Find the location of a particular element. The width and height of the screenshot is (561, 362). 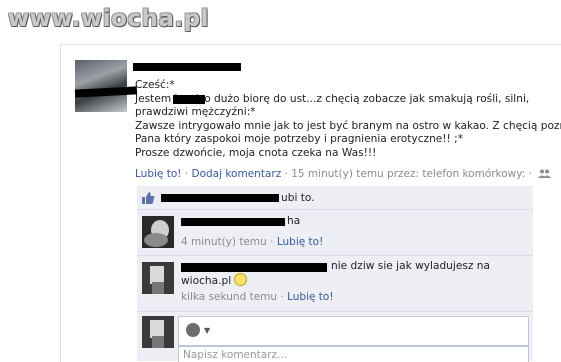

comment-meta: 4 minut(y) temu · Lubię to! is located at coordinates (252, 242).